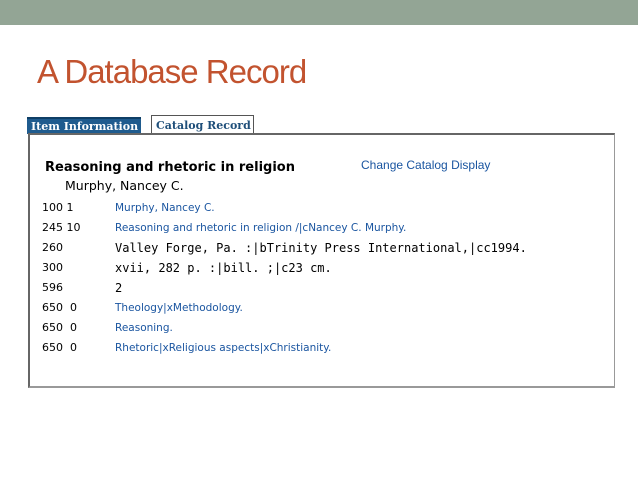 This screenshot has height=478, width=638. What do you see at coordinates (124, 185) in the screenshot?
I see `record-author: Murphy, Nancey C.` at bounding box center [124, 185].